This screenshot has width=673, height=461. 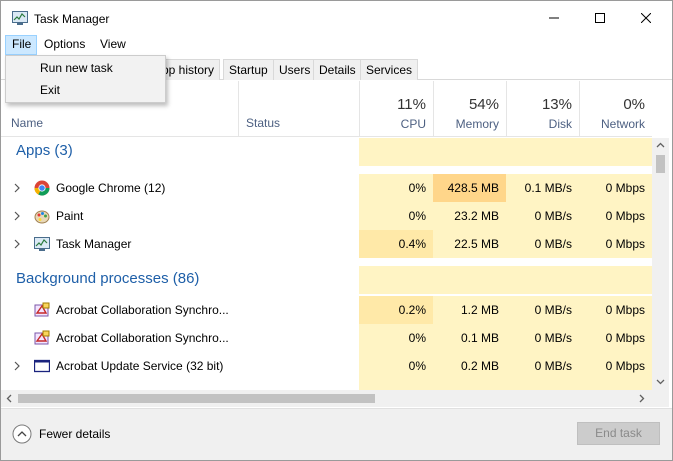 What do you see at coordinates (74, 434) in the screenshot?
I see `fewer-details-link: Fewer details` at bounding box center [74, 434].